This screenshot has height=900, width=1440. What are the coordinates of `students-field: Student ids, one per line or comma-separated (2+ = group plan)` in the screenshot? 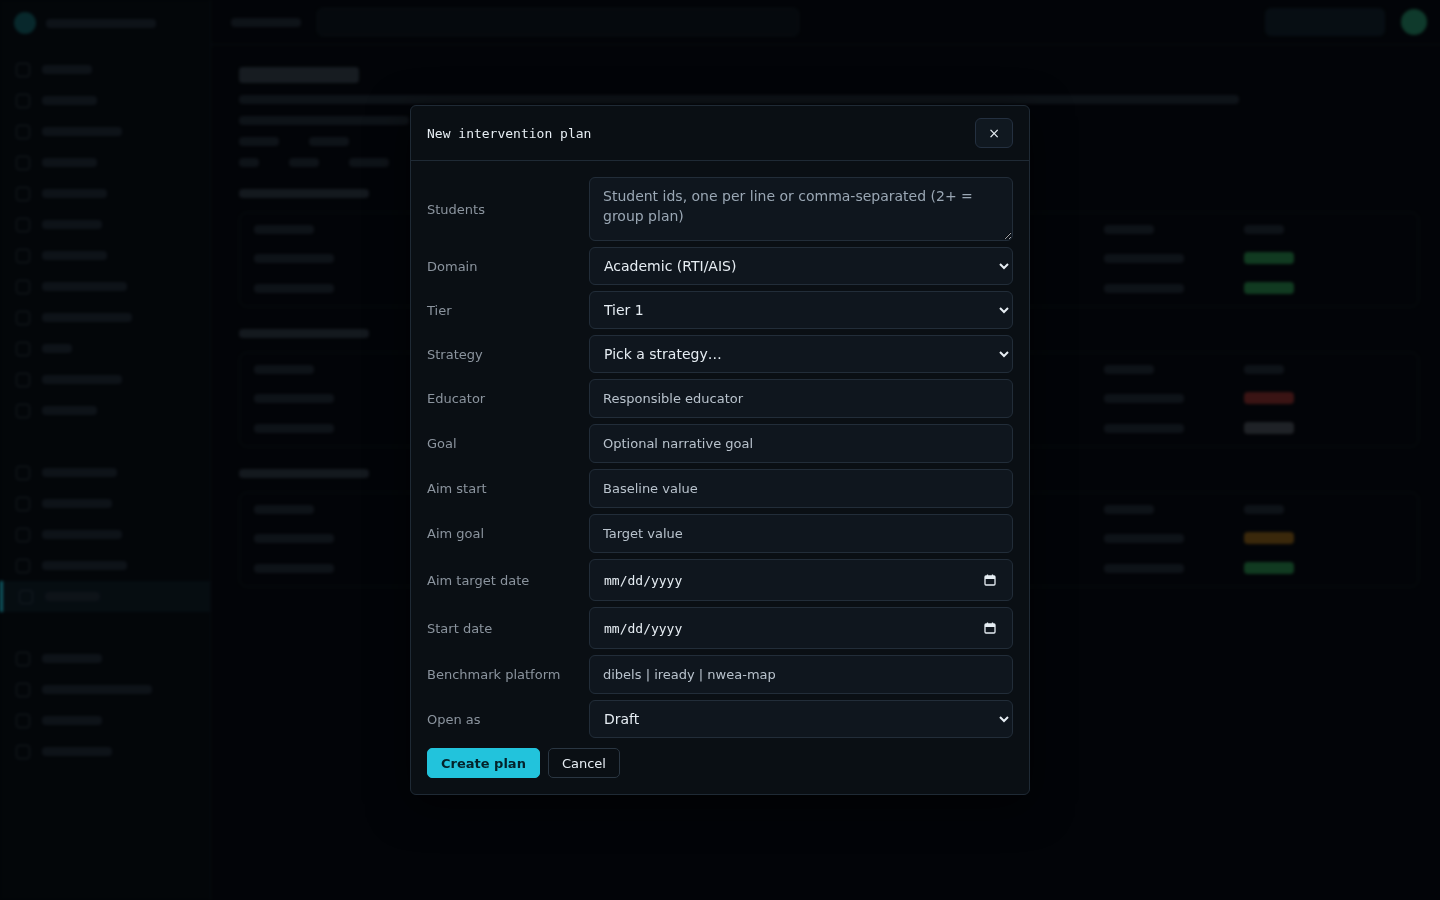 It's located at (801, 209).